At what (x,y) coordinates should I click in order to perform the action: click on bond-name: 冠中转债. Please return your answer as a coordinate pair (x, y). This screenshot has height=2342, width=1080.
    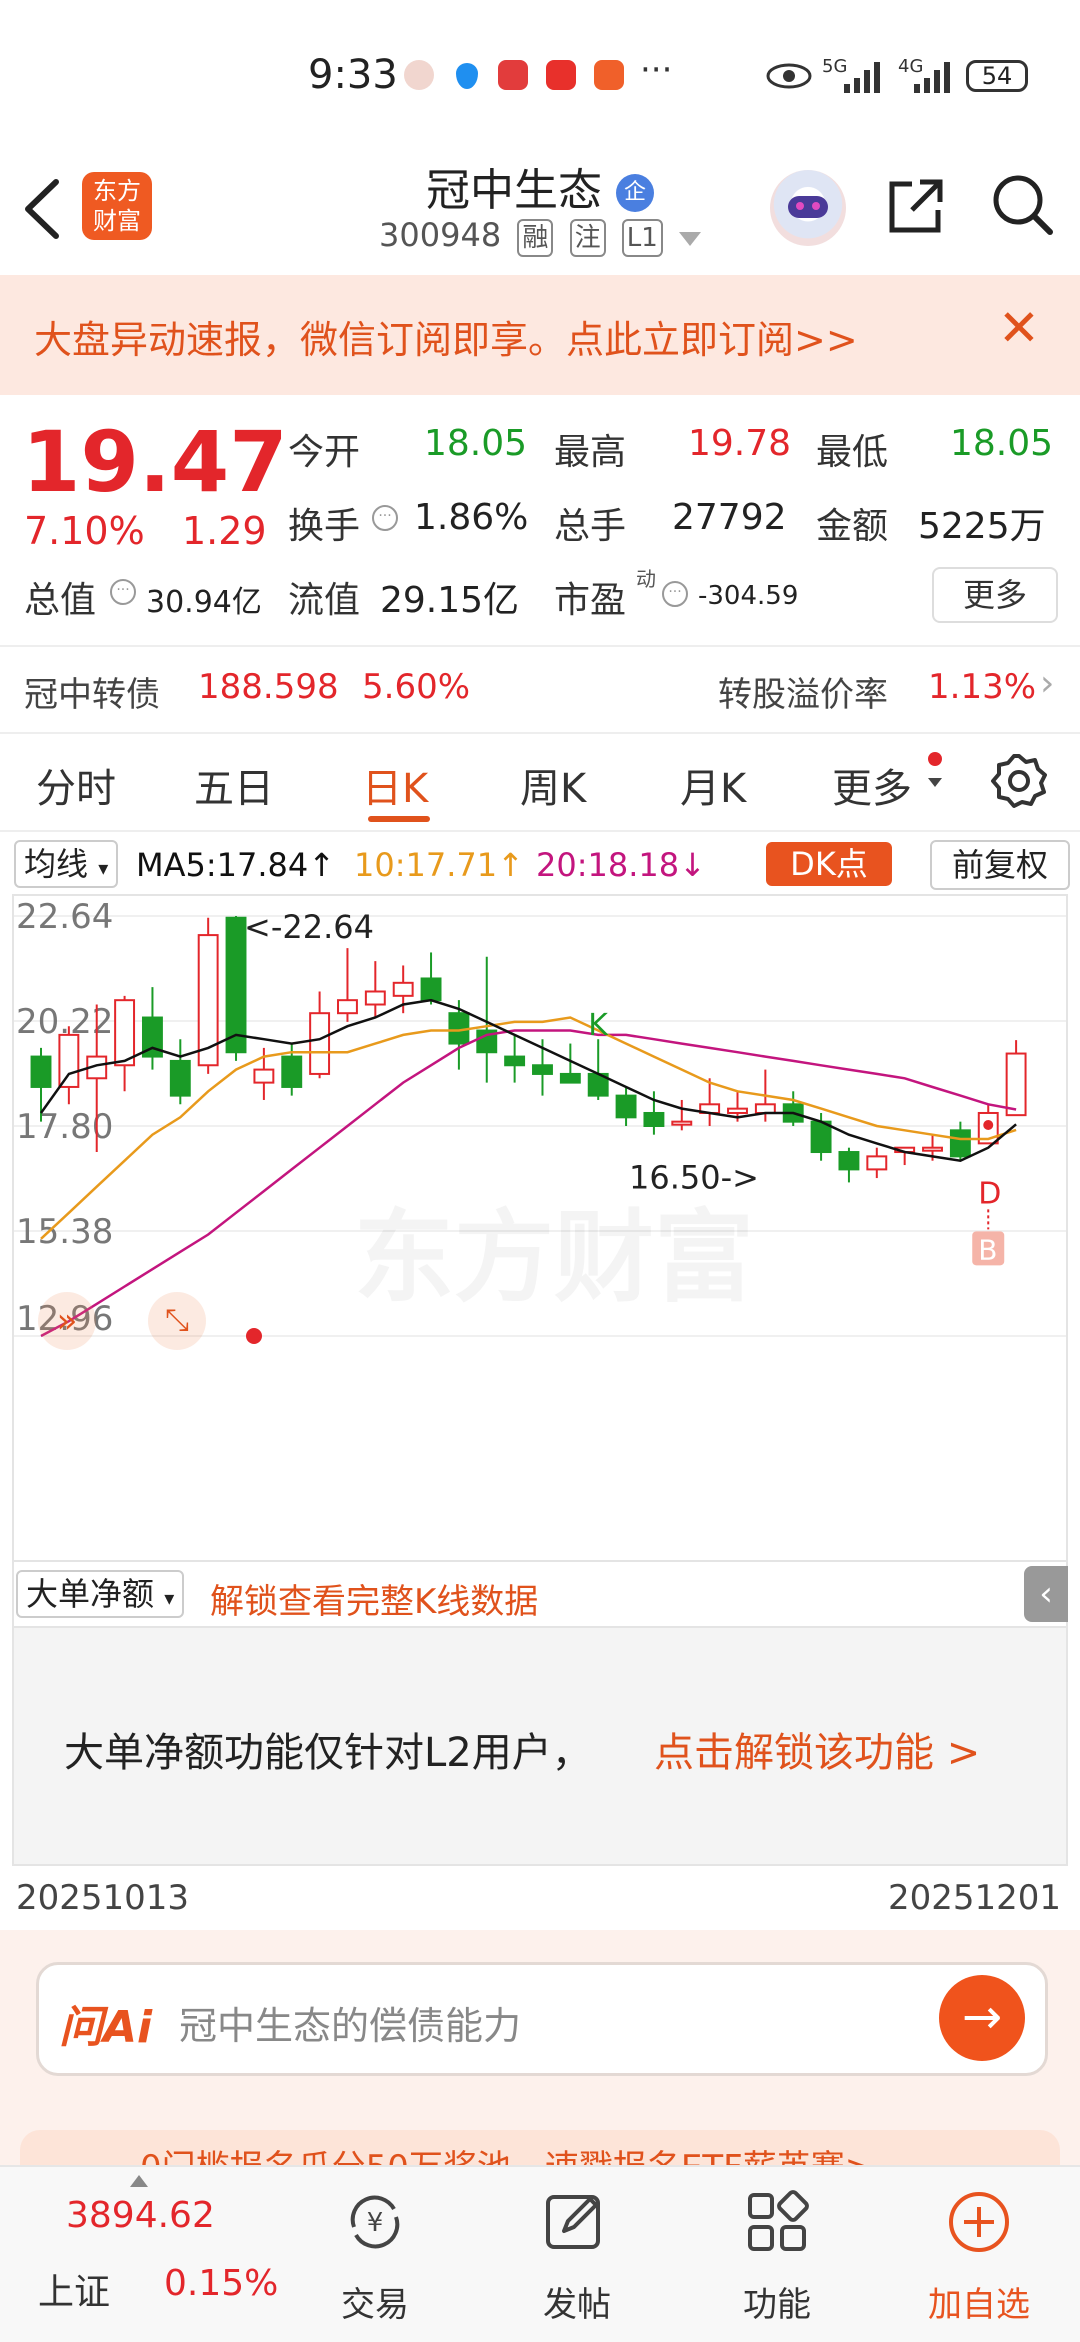
    Looking at the image, I should click on (92, 695).